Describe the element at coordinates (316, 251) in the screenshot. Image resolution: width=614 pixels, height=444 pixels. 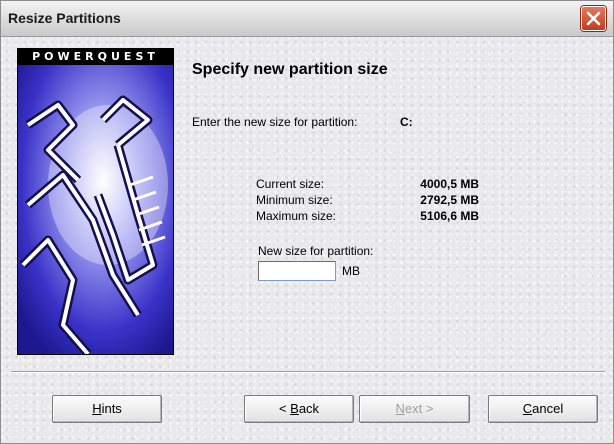
I see `new-size-label: New size for partition:` at that location.